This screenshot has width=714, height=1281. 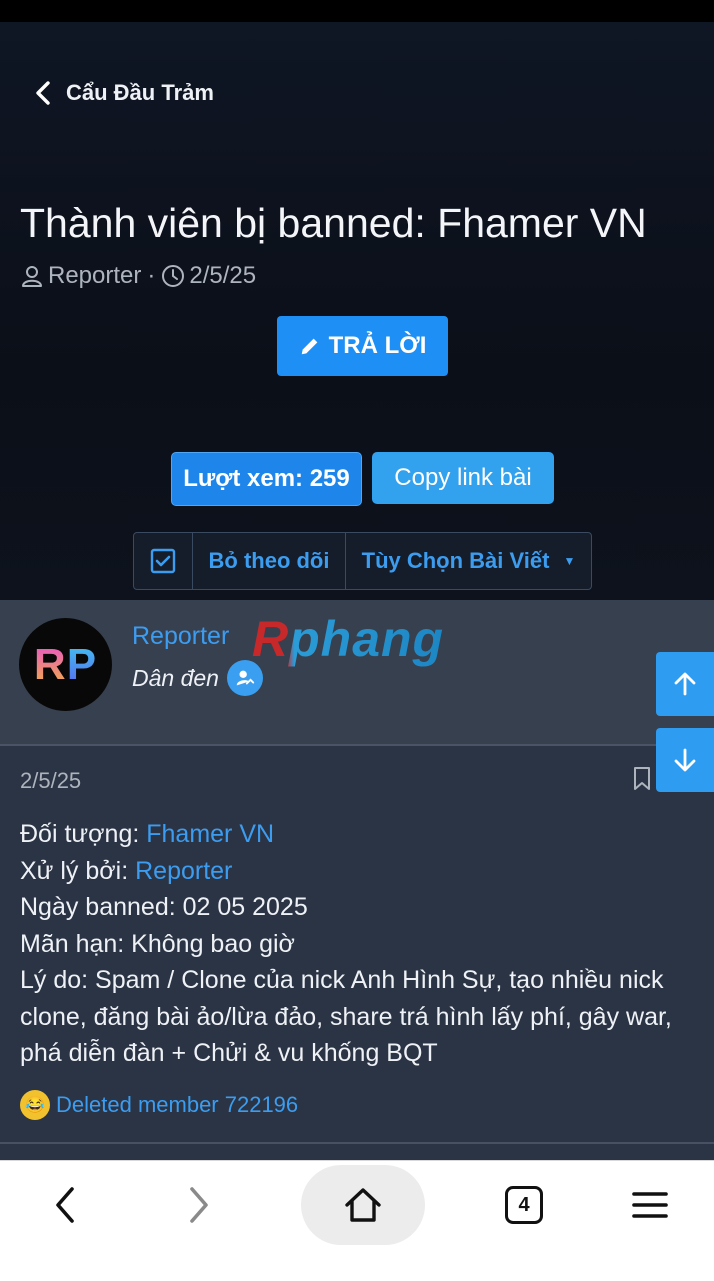 What do you see at coordinates (244, 678) in the screenshot?
I see `verified-icon` at bounding box center [244, 678].